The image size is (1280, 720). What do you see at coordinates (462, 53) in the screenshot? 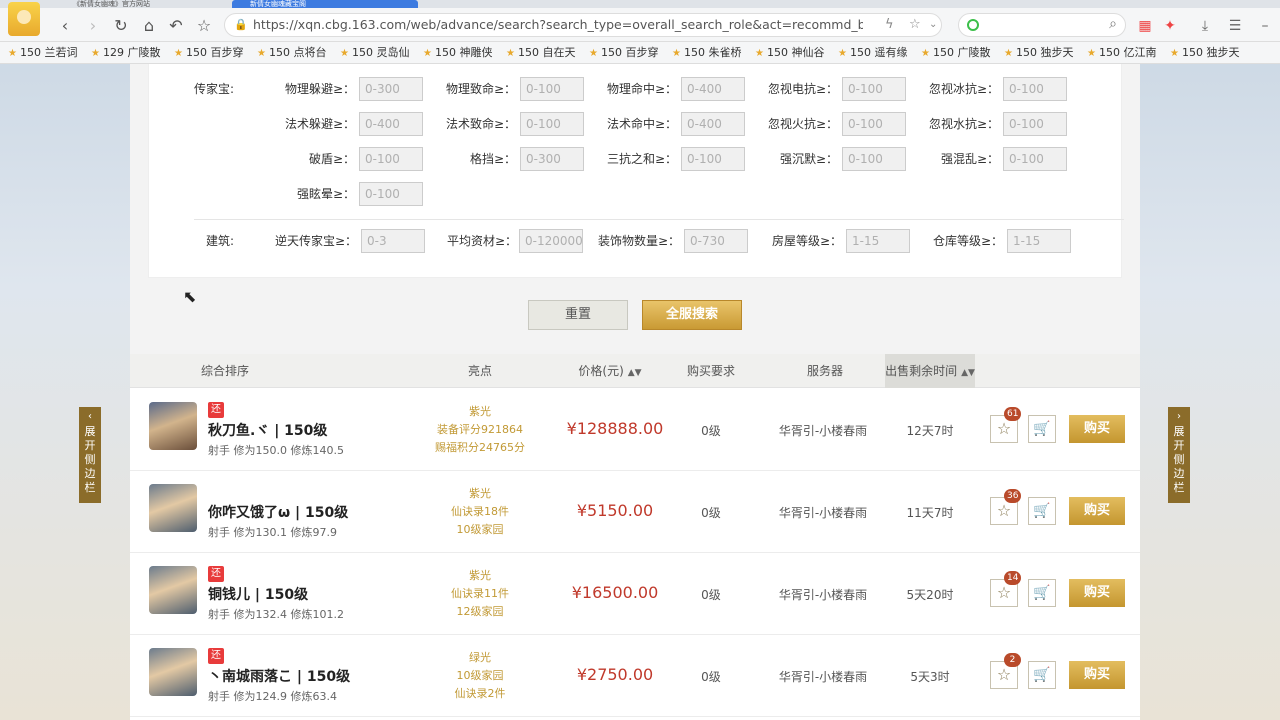
I see `bookmark-item: 150 神雕侠` at bounding box center [462, 53].